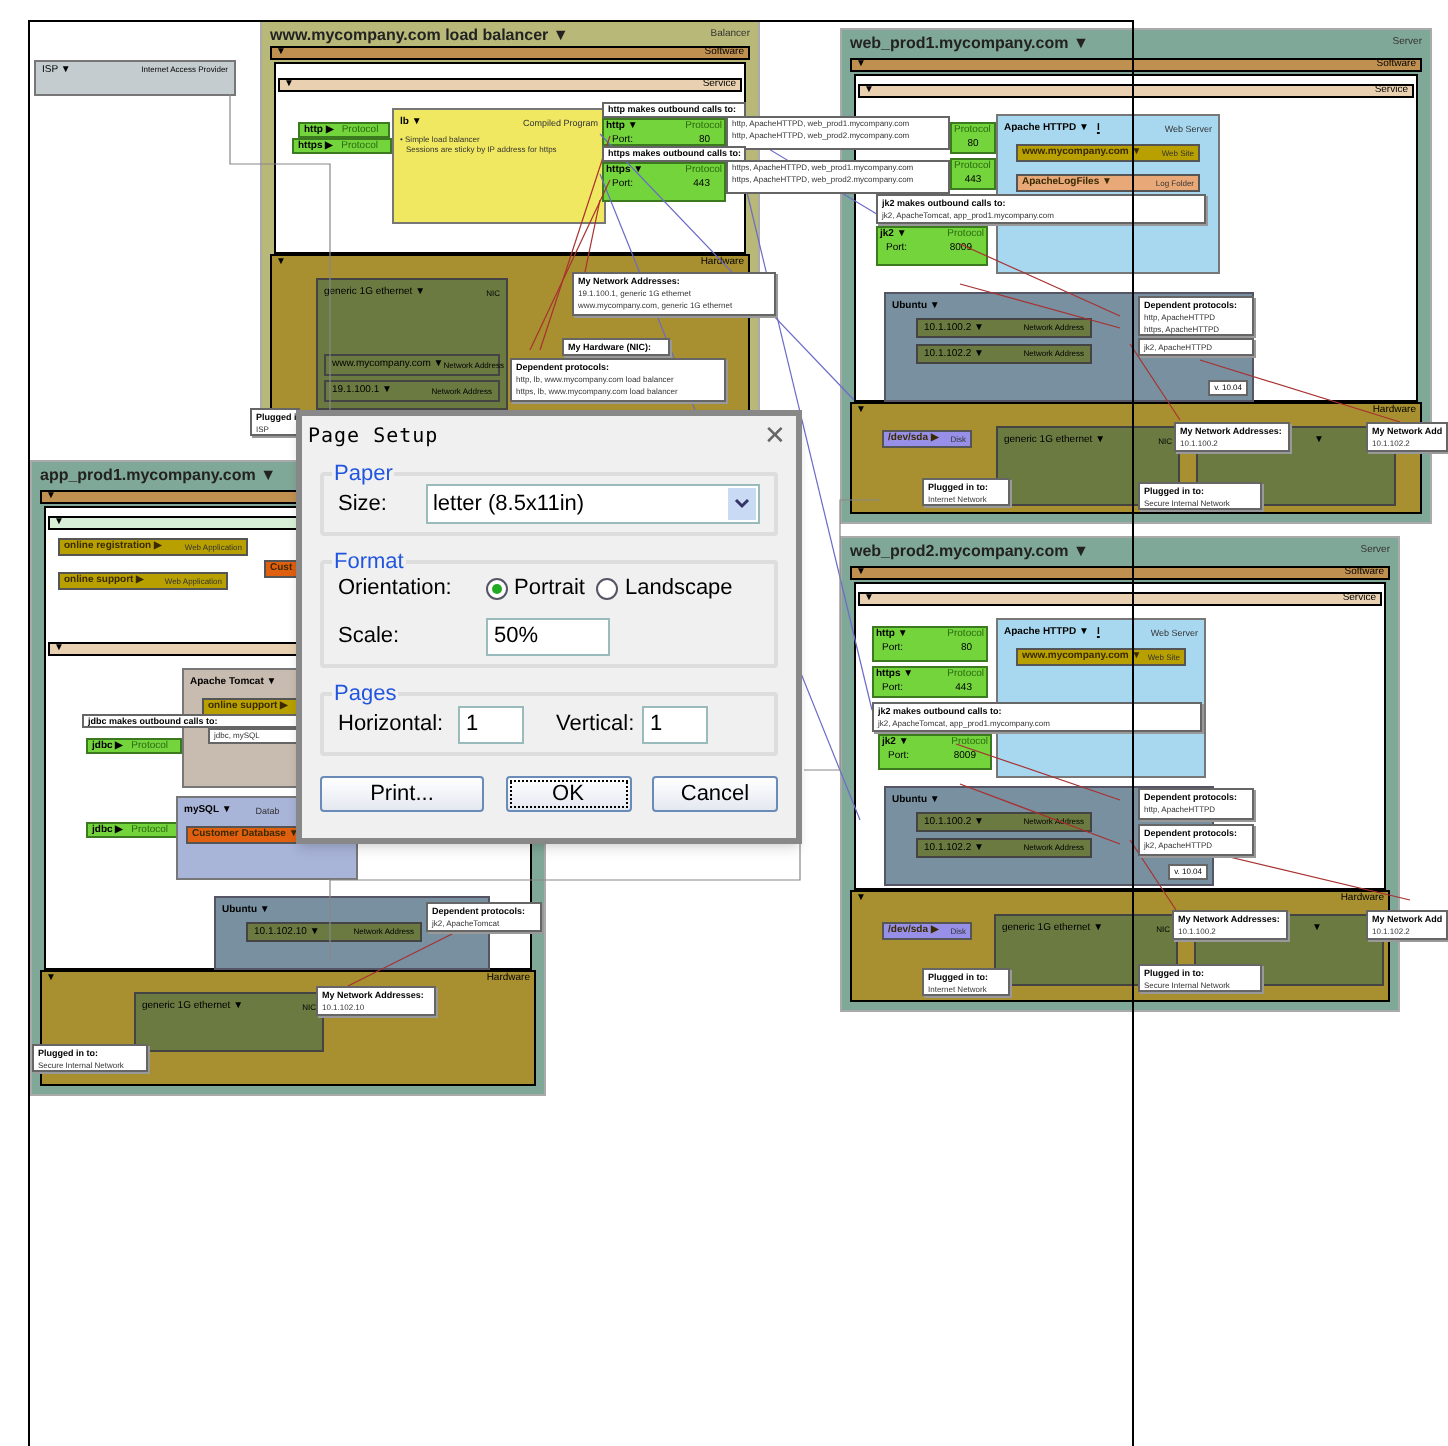 This screenshot has height=1446, width=1448. Describe the element at coordinates (568, 794) in the screenshot. I see `dialog-button: OK` at that location.